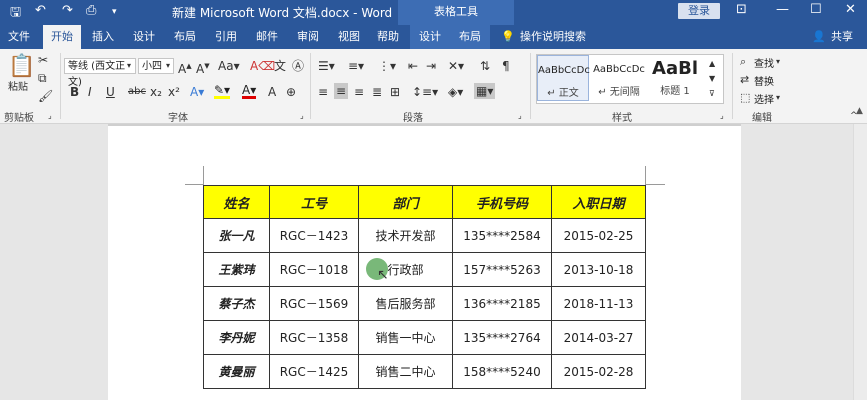 The width and height of the screenshot is (867, 400). What do you see at coordinates (272, 92) in the screenshot?
I see `char-shading-icon: A` at bounding box center [272, 92].